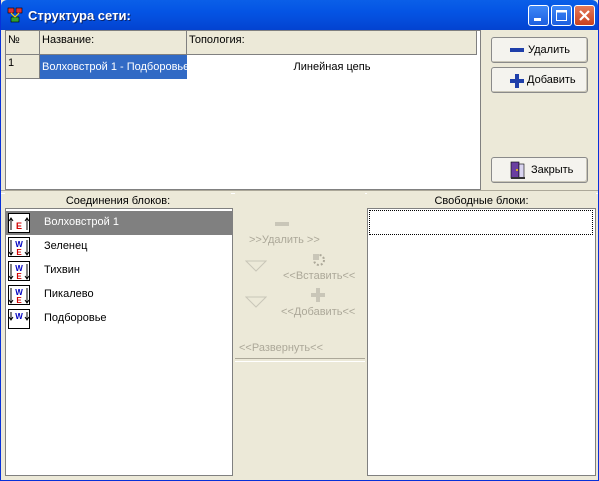  Describe the element at coordinates (119, 319) in the screenshot. I see `list-item: W Подборовье` at that location.